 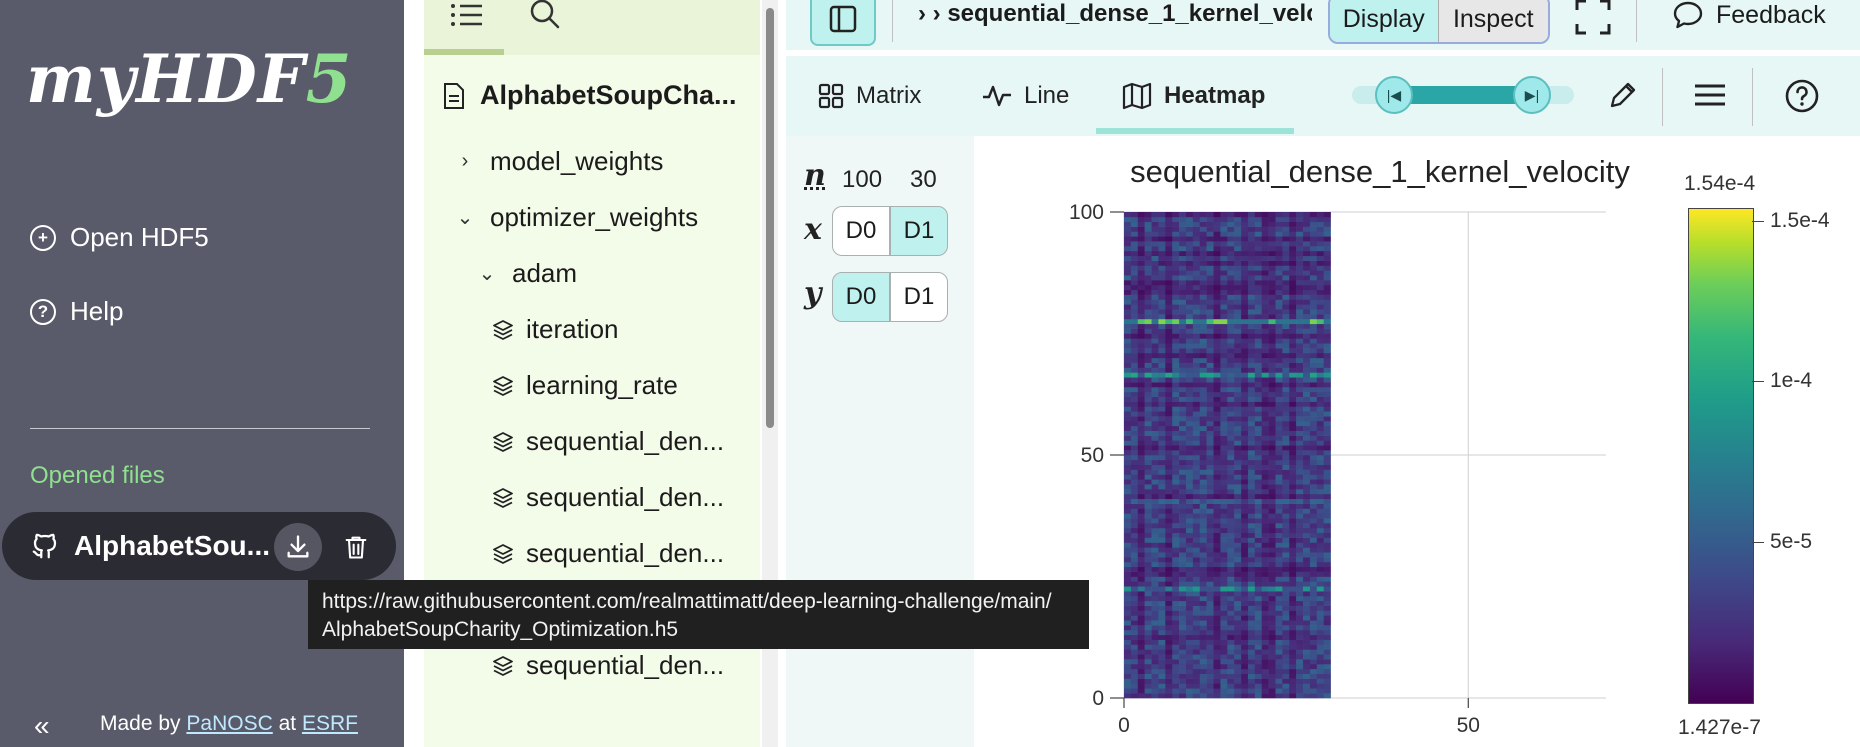 What do you see at coordinates (559, 161) in the screenshot?
I see `tree-group-item: › model_weights` at bounding box center [559, 161].